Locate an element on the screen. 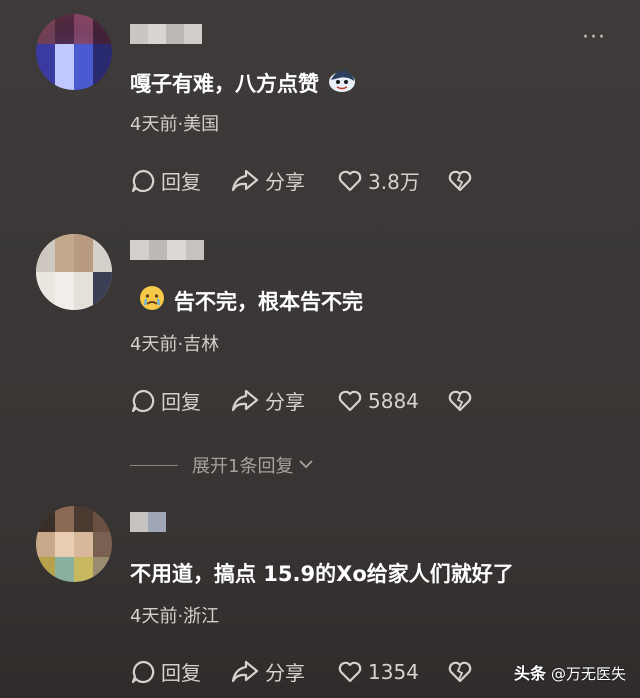 Image resolution: width=640 pixels, height=698 pixels. like-button: 3.8万 is located at coordinates (392, 180).